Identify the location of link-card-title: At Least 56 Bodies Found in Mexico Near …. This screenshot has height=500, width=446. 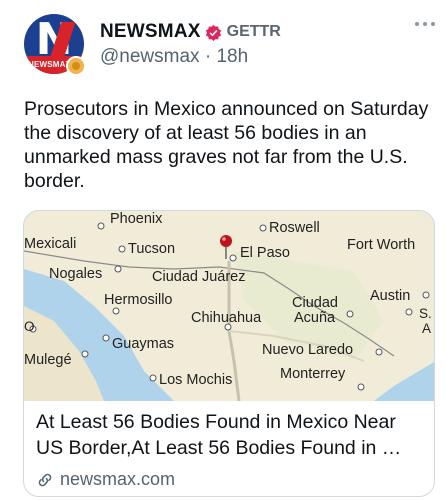
(231, 435).